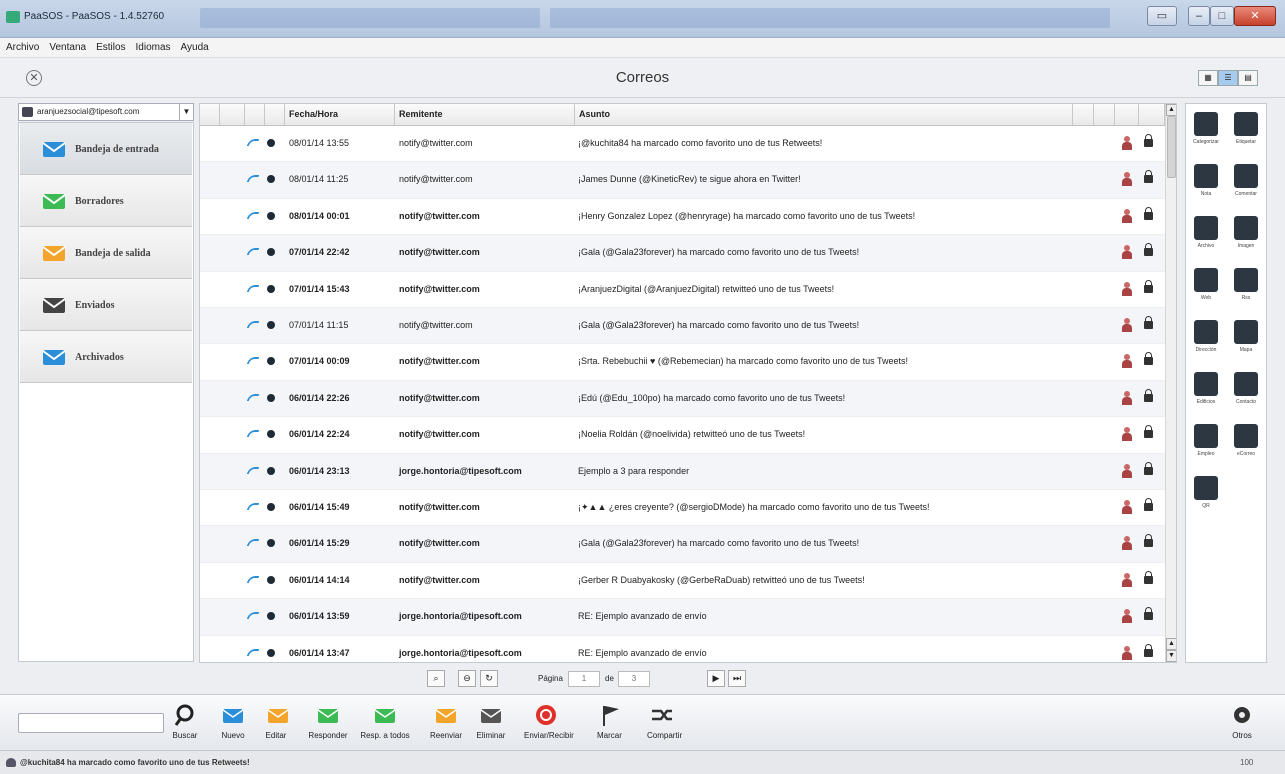  Describe the element at coordinates (106, 149) in the screenshot. I see `folder-item: Bandeja de entrada` at that location.